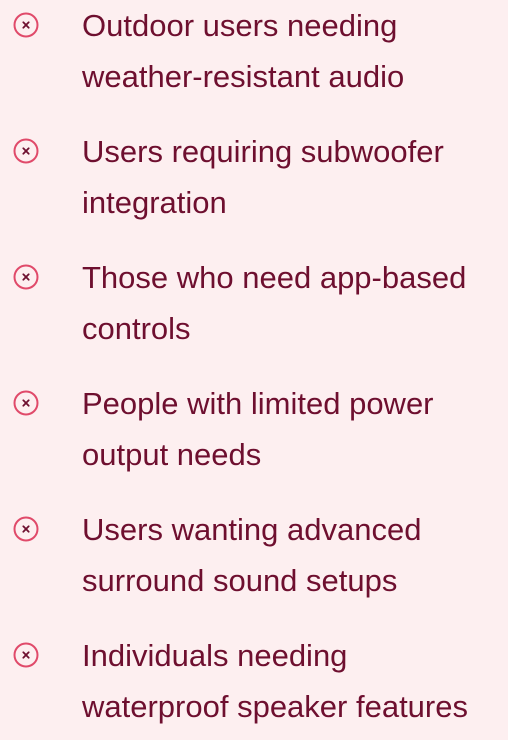 The height and width of the screenshot is (740, 508). I want to click on list-item-line-1: Those who need app-based, so click(274, 277).